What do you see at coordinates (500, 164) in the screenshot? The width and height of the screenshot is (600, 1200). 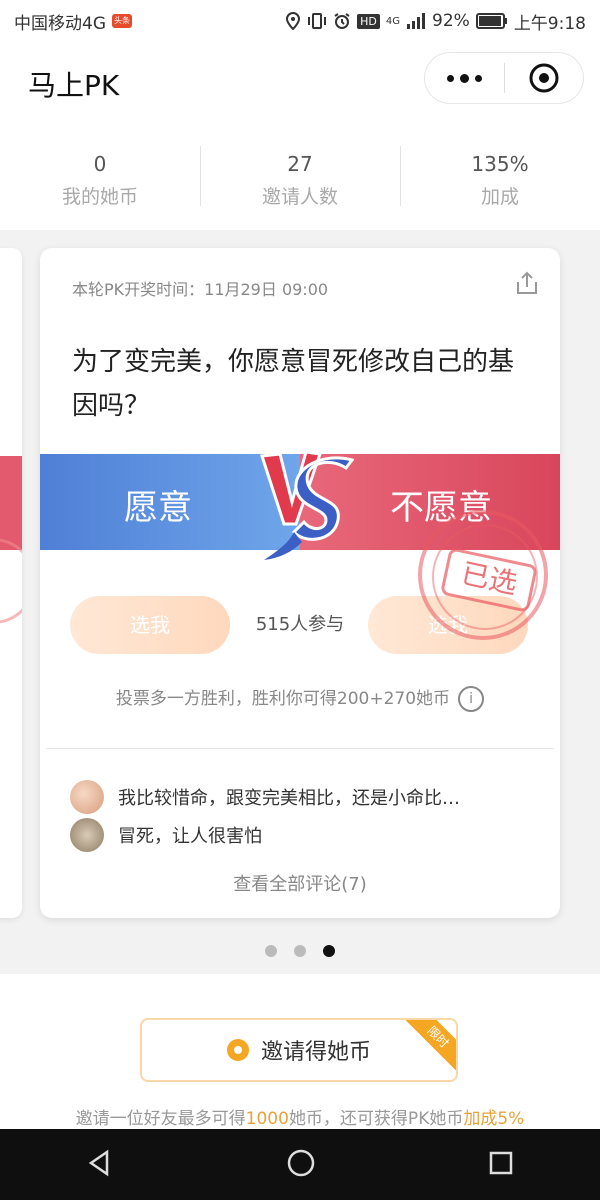 I see `stat-value: 135%` at bounding box center [500, 164].